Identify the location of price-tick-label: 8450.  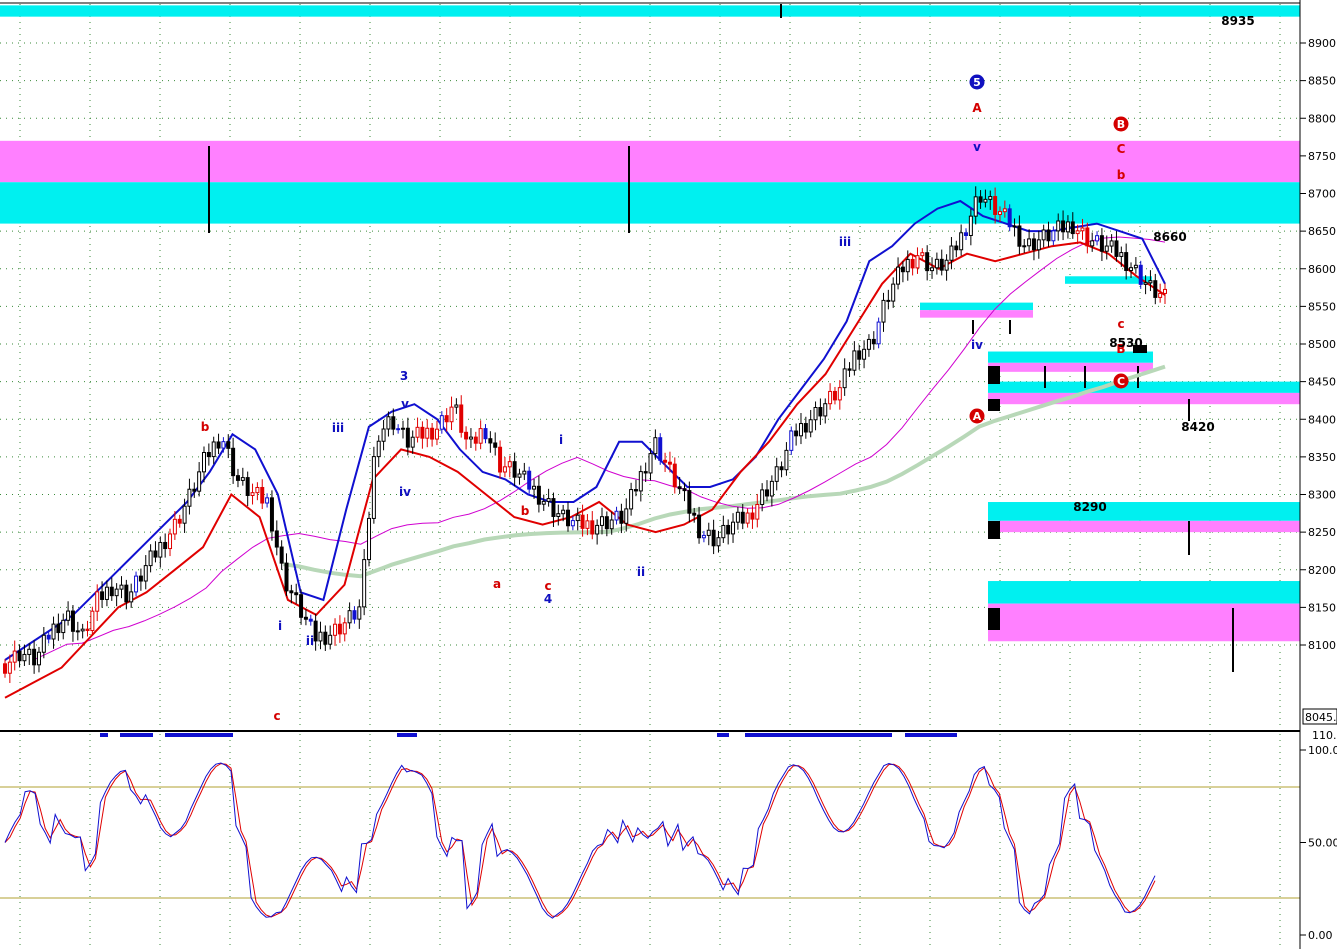
(1322, 382).